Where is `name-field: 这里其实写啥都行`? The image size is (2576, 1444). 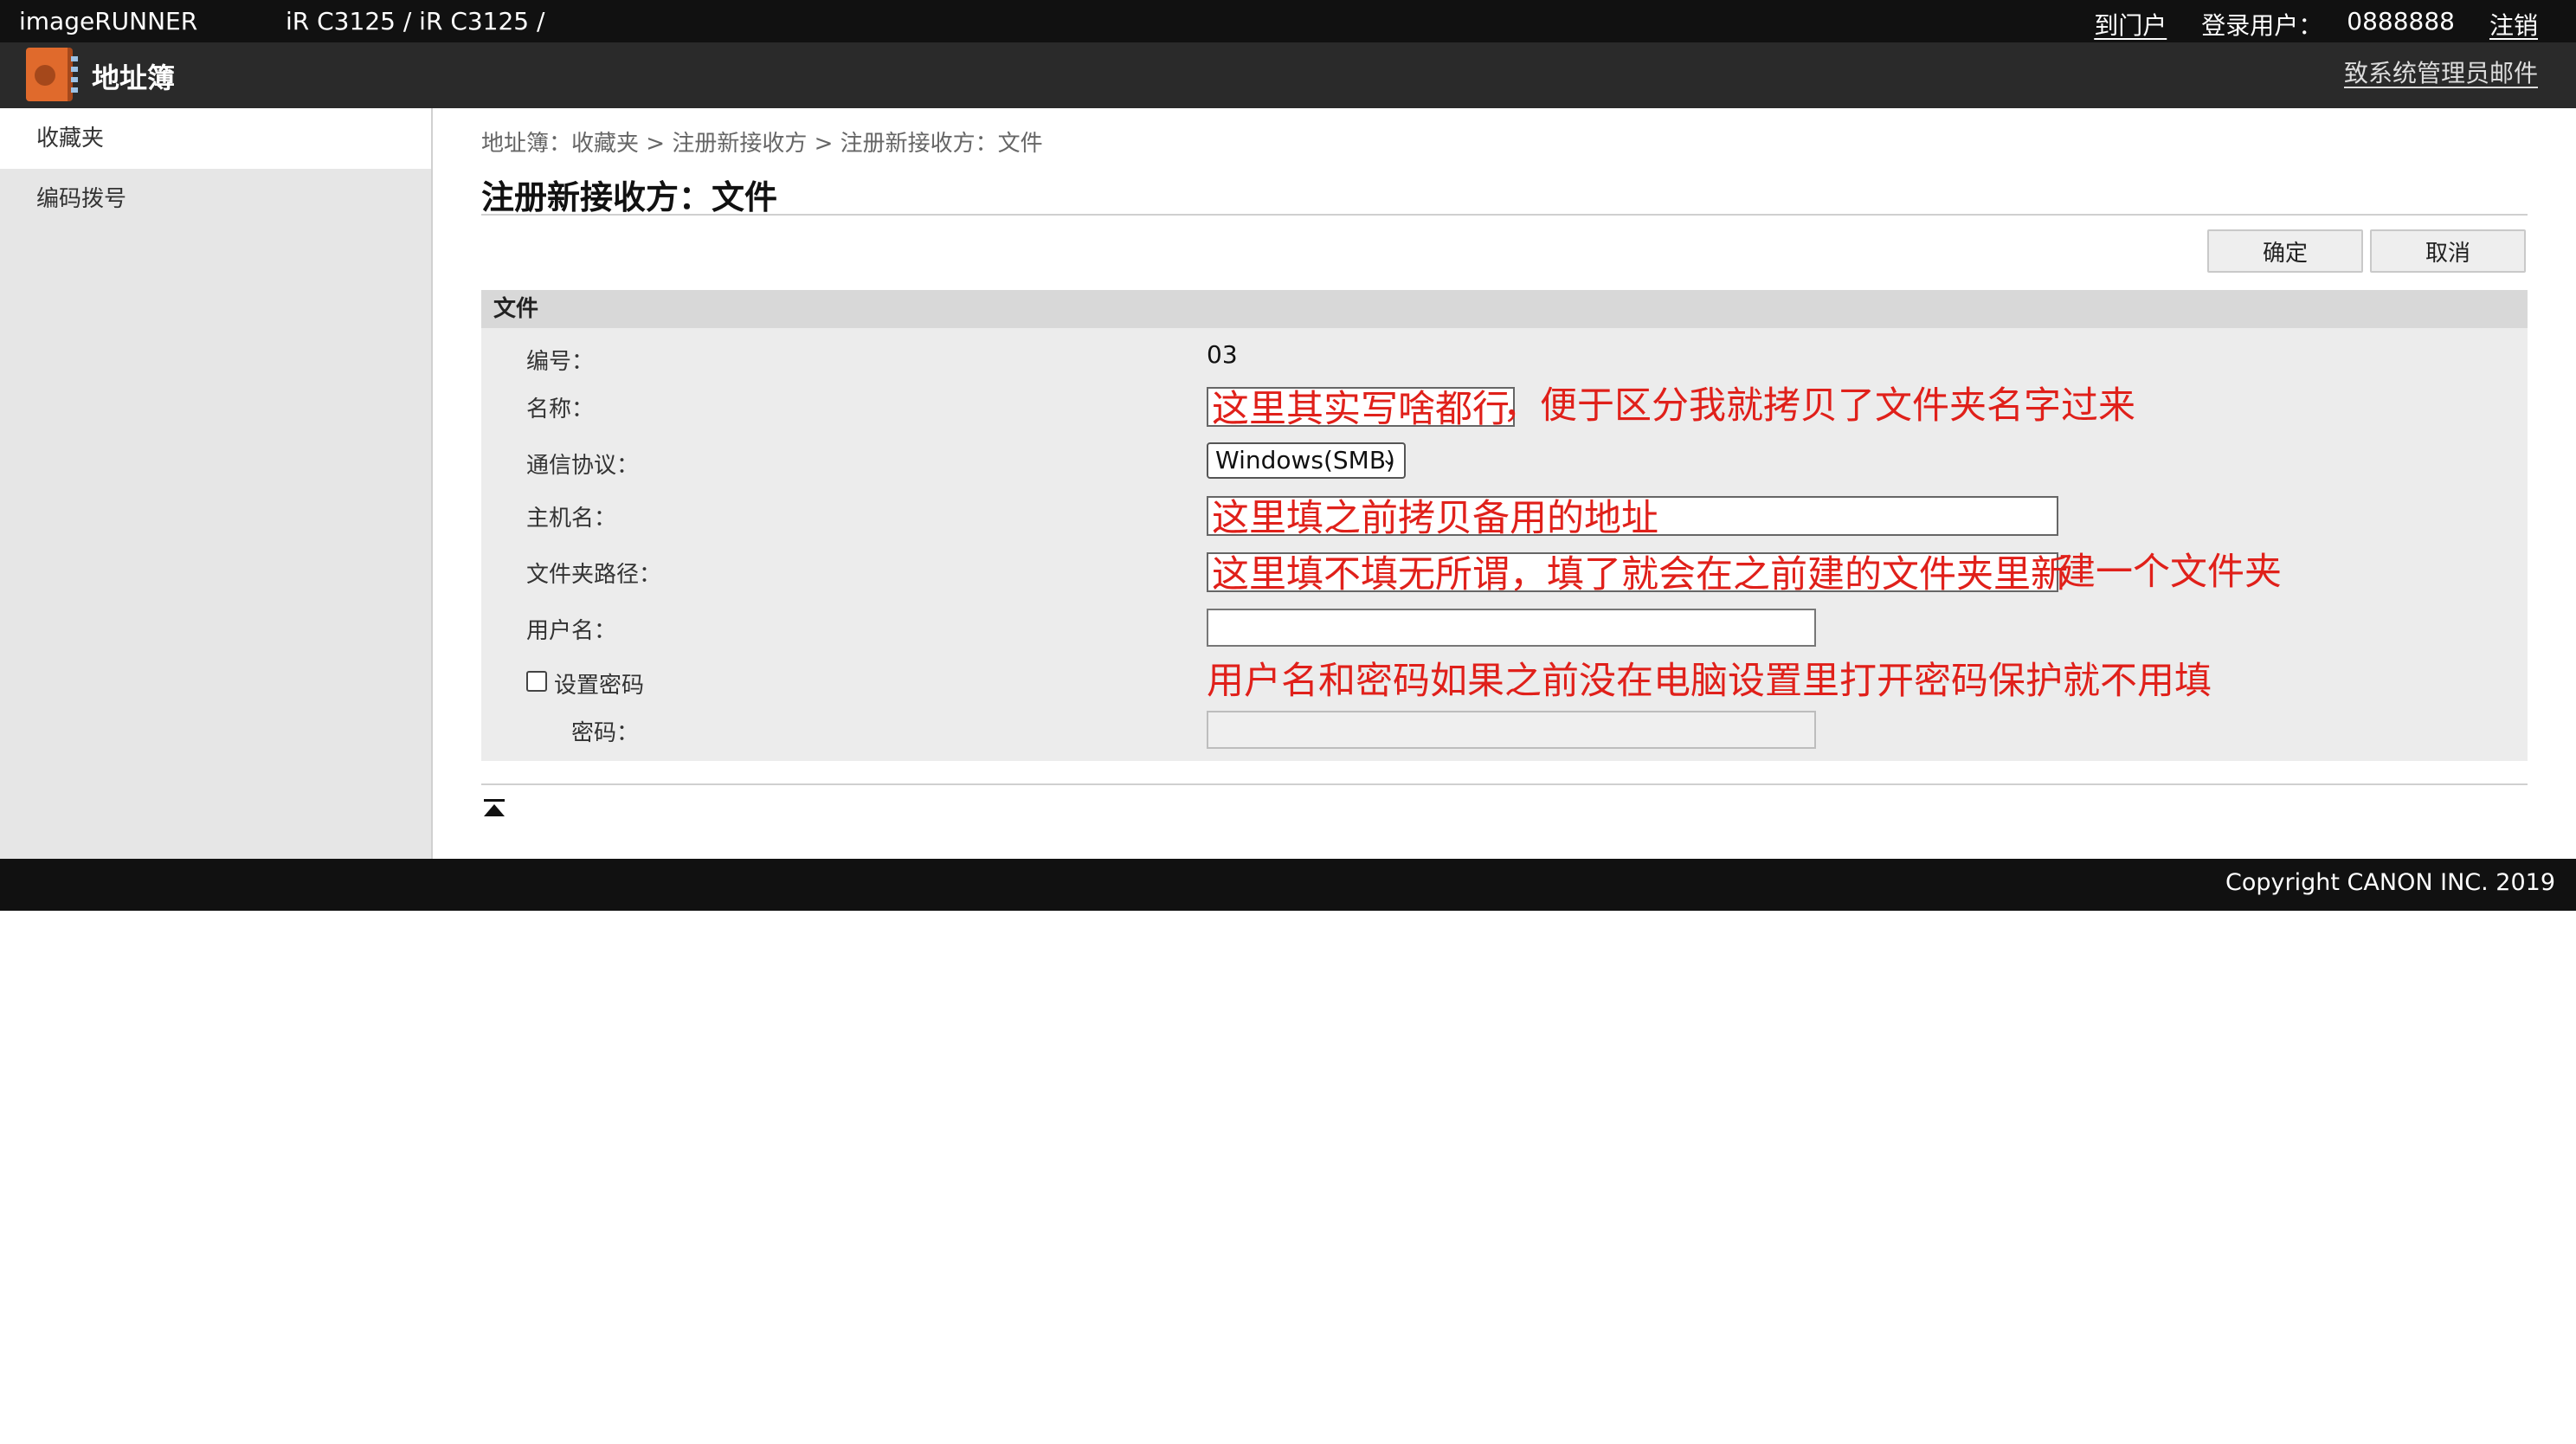
name-field: 这里其实写啥都行 is located at coordinates (1361, 408).